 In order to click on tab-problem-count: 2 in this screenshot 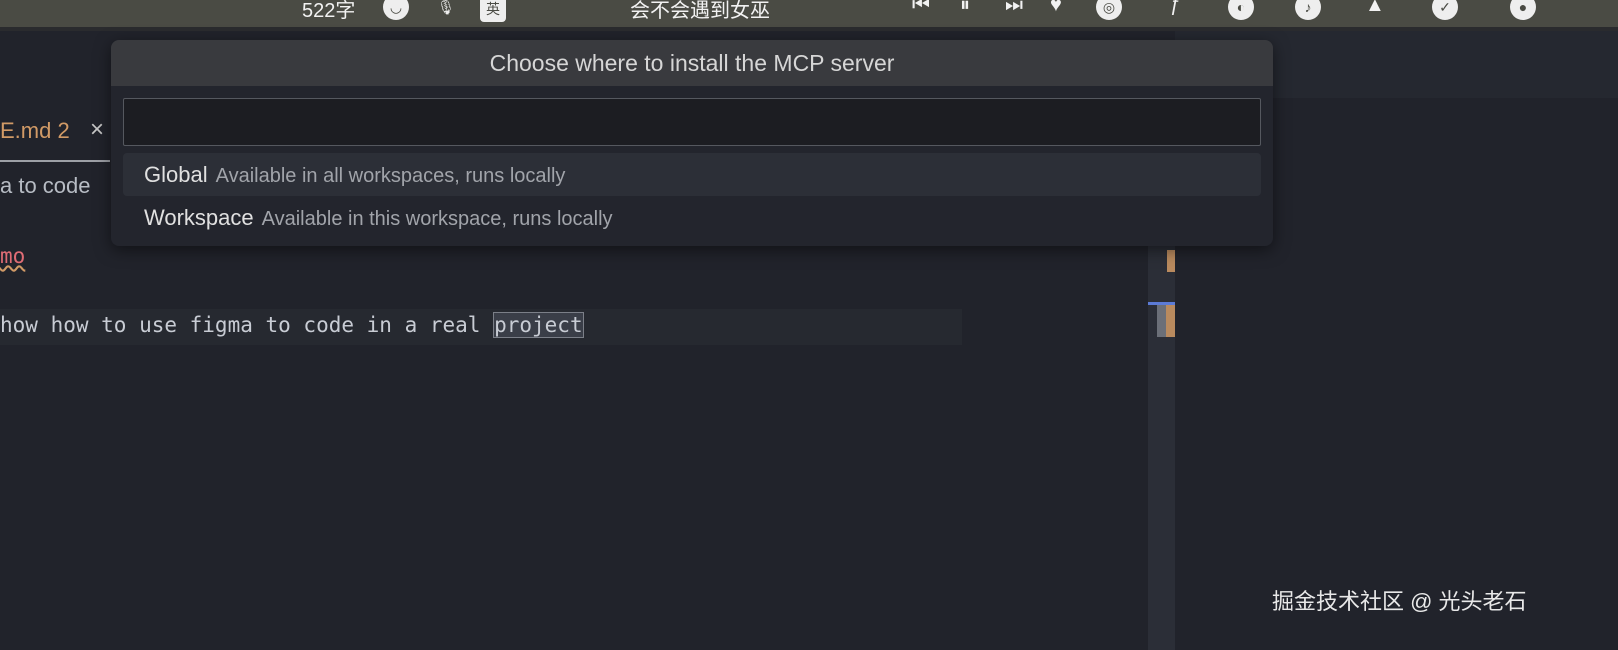, I will do `click(63, 130)`.